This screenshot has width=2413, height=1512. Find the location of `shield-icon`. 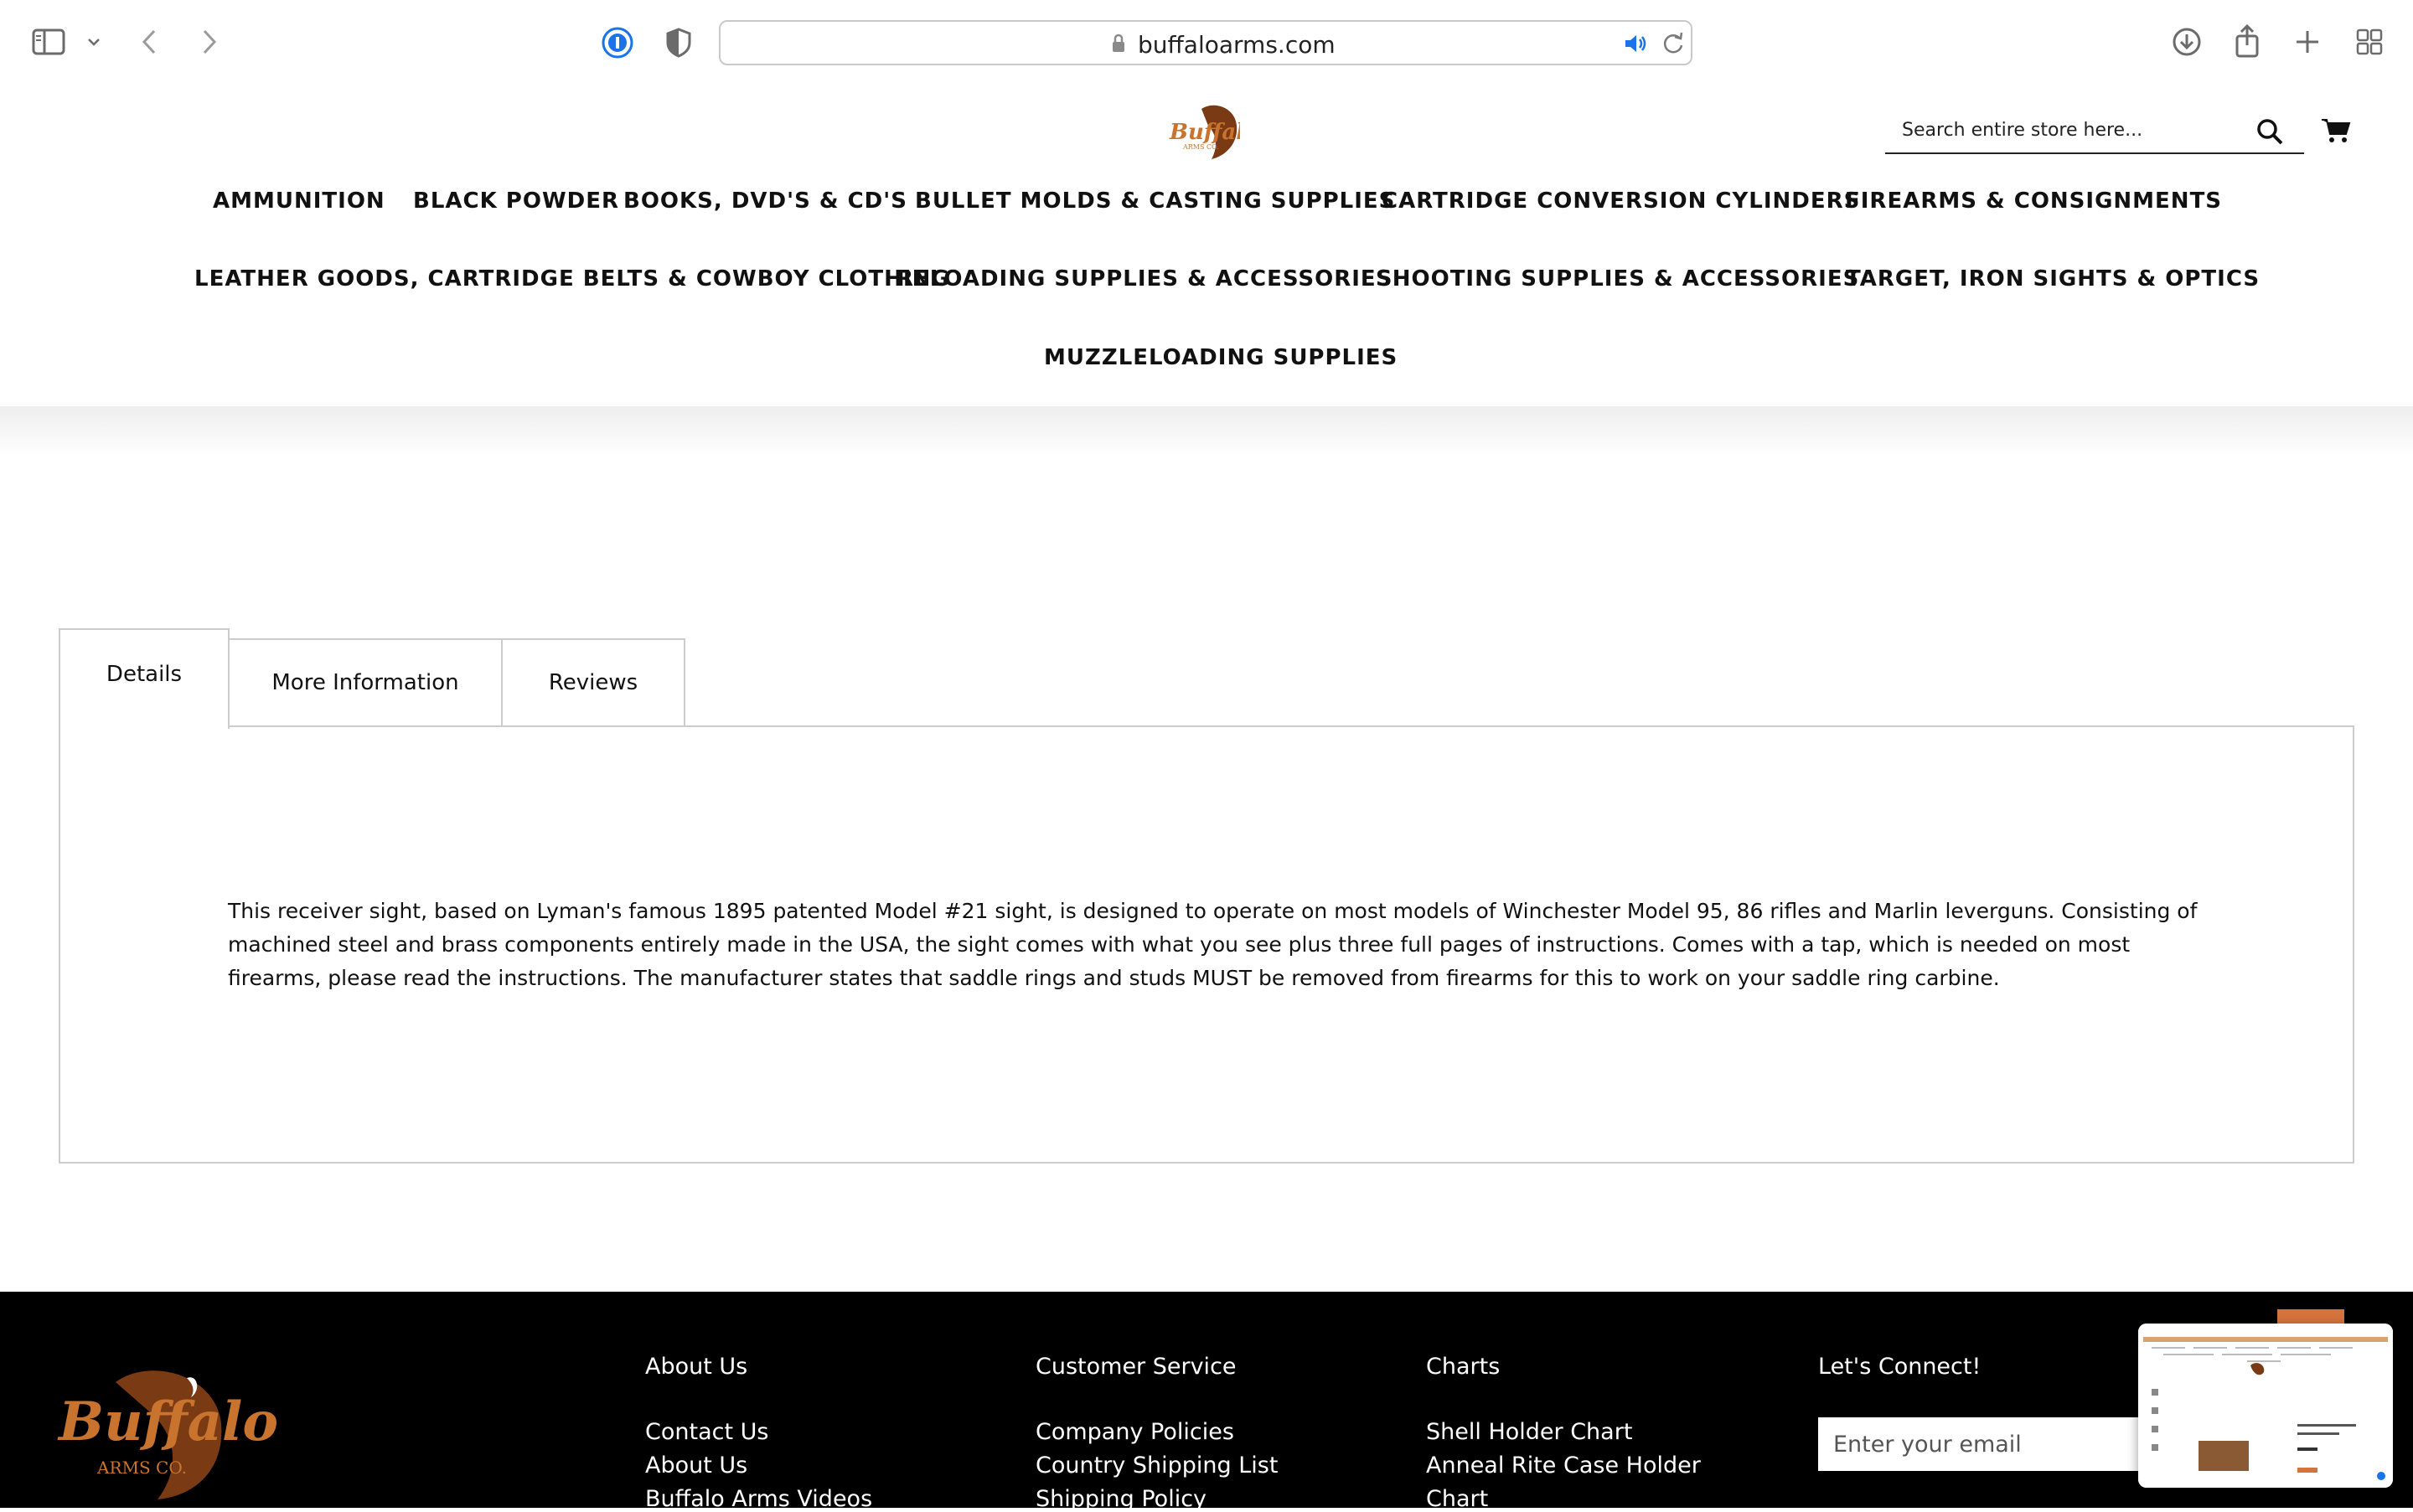

shield-icon is located at coordinates (678, 42).